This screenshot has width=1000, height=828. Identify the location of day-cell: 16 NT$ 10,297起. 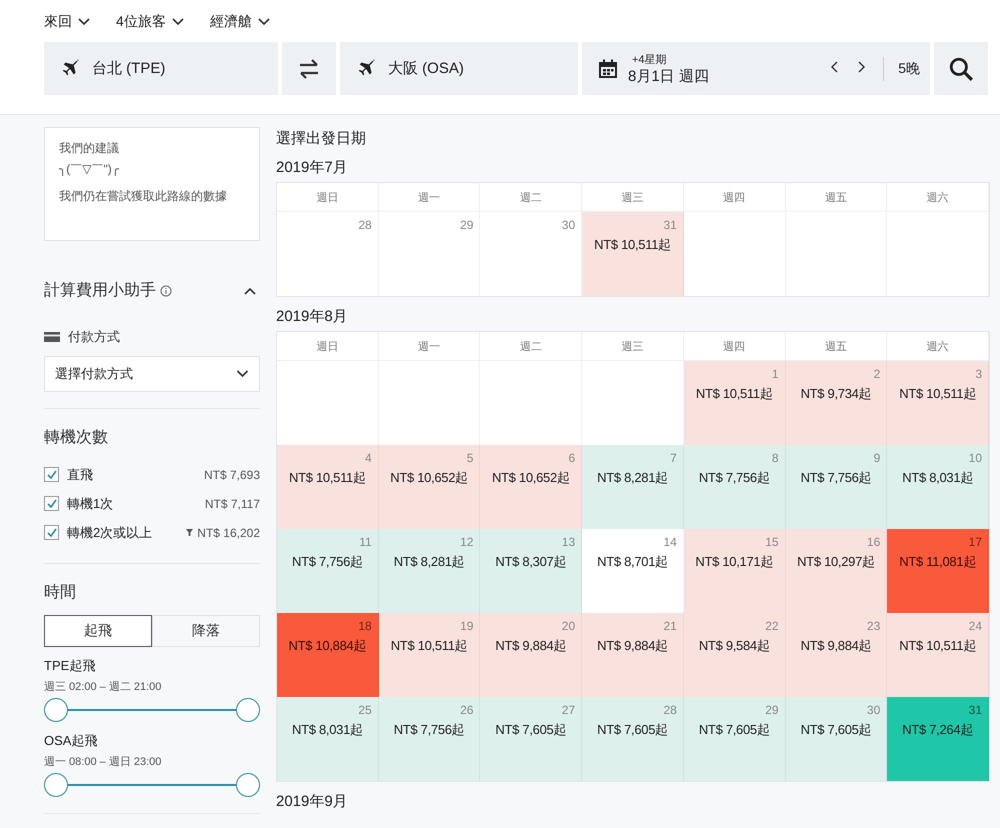
(837, 571).